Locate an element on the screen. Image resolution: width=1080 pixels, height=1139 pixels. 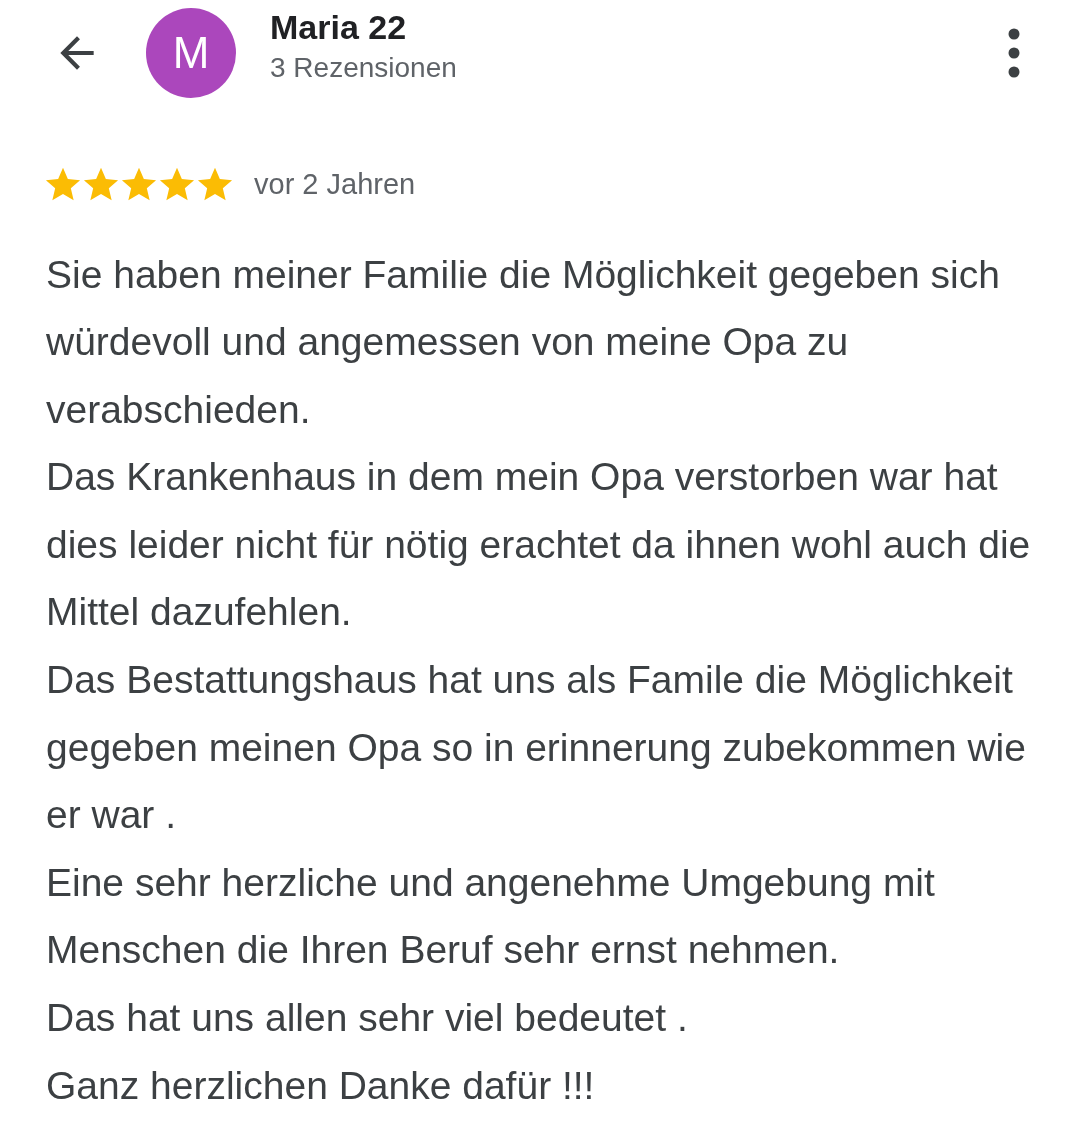
review-paragraph: Das Bestattungshaus hat uns als Famile die Möglichkeit gegeben meinen Opa so in erinnerung zubekommen wie er war . is located at coordinates (536, 748).